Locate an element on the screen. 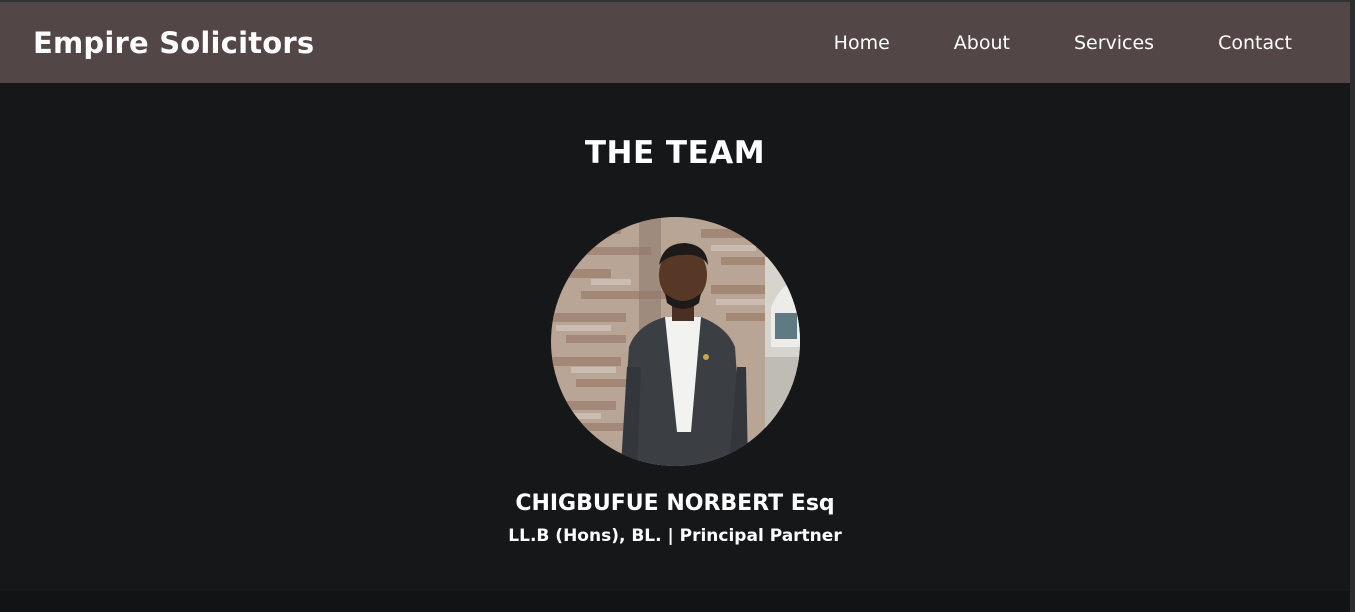 Image resolution: width=1355 pixels, height=612 pixels. team-member-photo is located at coordinates (675, 341).